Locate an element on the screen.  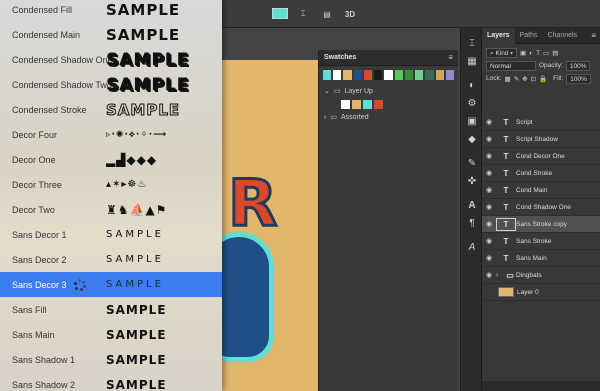
swatches-title: Swatches is located at coordinates (340, 57).